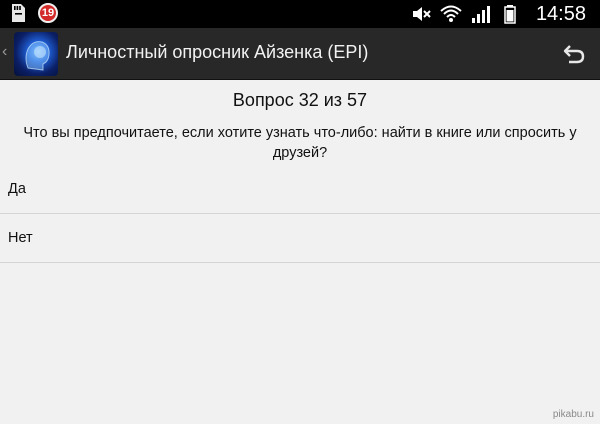 This screenshot has height=424, width=600. I want to click on answer-option-no: Нет, so click(300, 238).